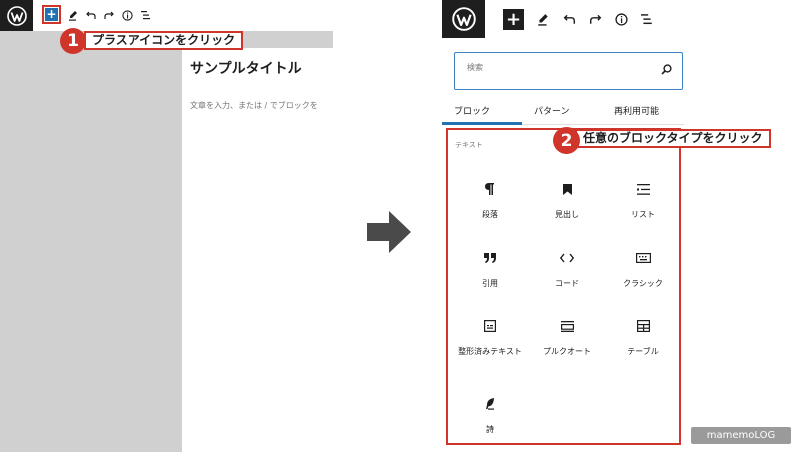 The width and height of the screenshot is (801, 452). I want to click on block-code: コード, so click(567, 269).